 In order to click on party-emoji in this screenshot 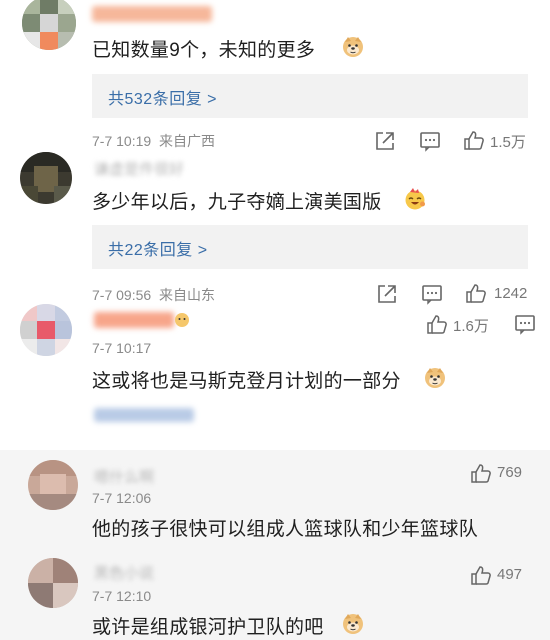, I will do `click(415, 199)`.